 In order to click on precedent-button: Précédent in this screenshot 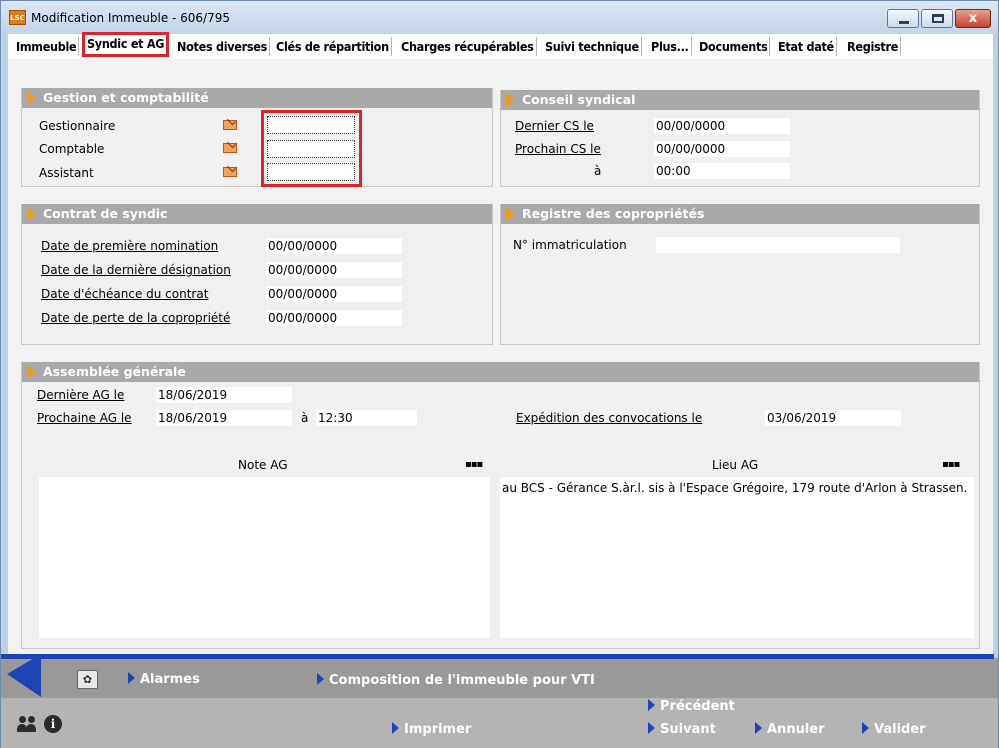, I will do `click(691, 706)`.